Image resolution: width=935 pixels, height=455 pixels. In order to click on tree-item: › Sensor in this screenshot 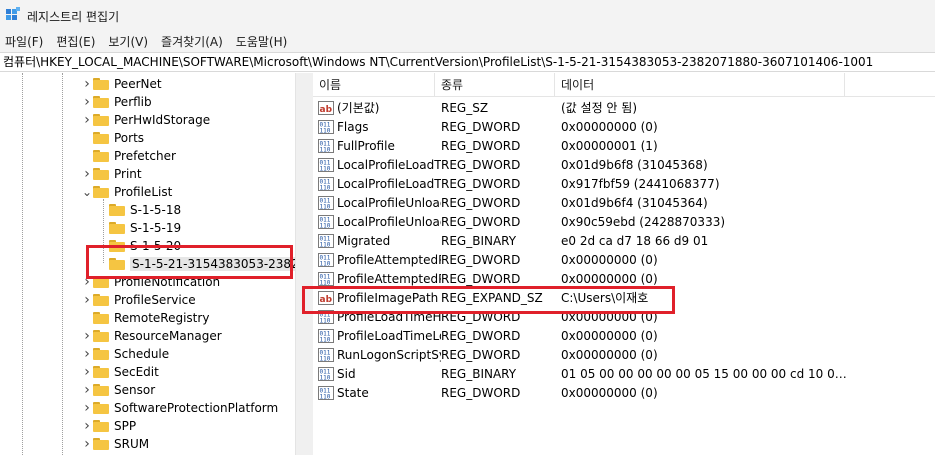, I will do `click(118, 390)`.